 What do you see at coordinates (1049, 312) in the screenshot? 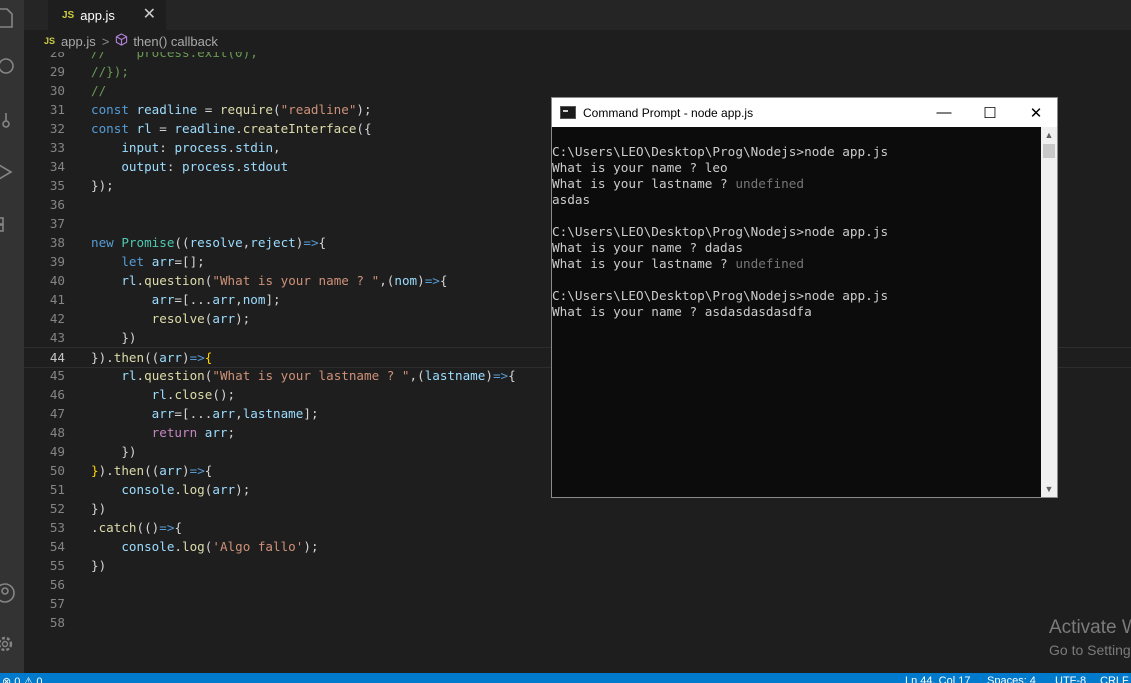
I see `vertical-scrollbar: ▲ ▼` at bounding box center [1049, 312].